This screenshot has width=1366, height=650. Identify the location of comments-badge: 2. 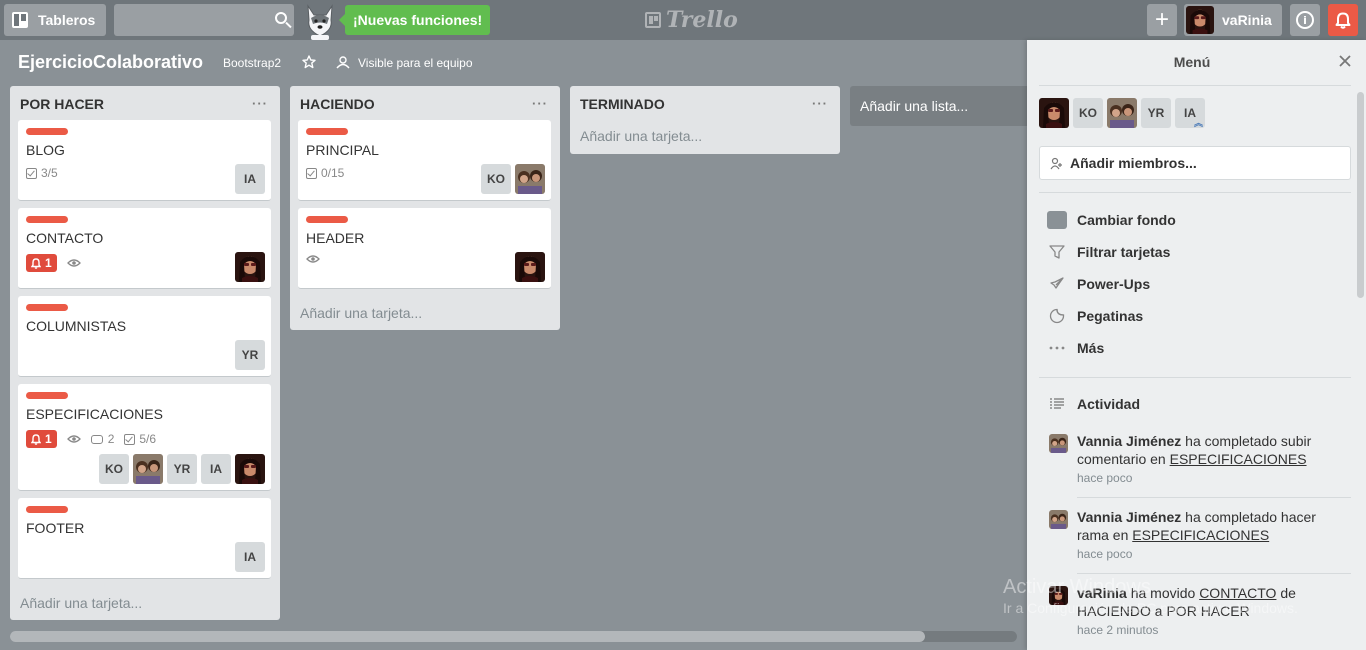
(102, 439).